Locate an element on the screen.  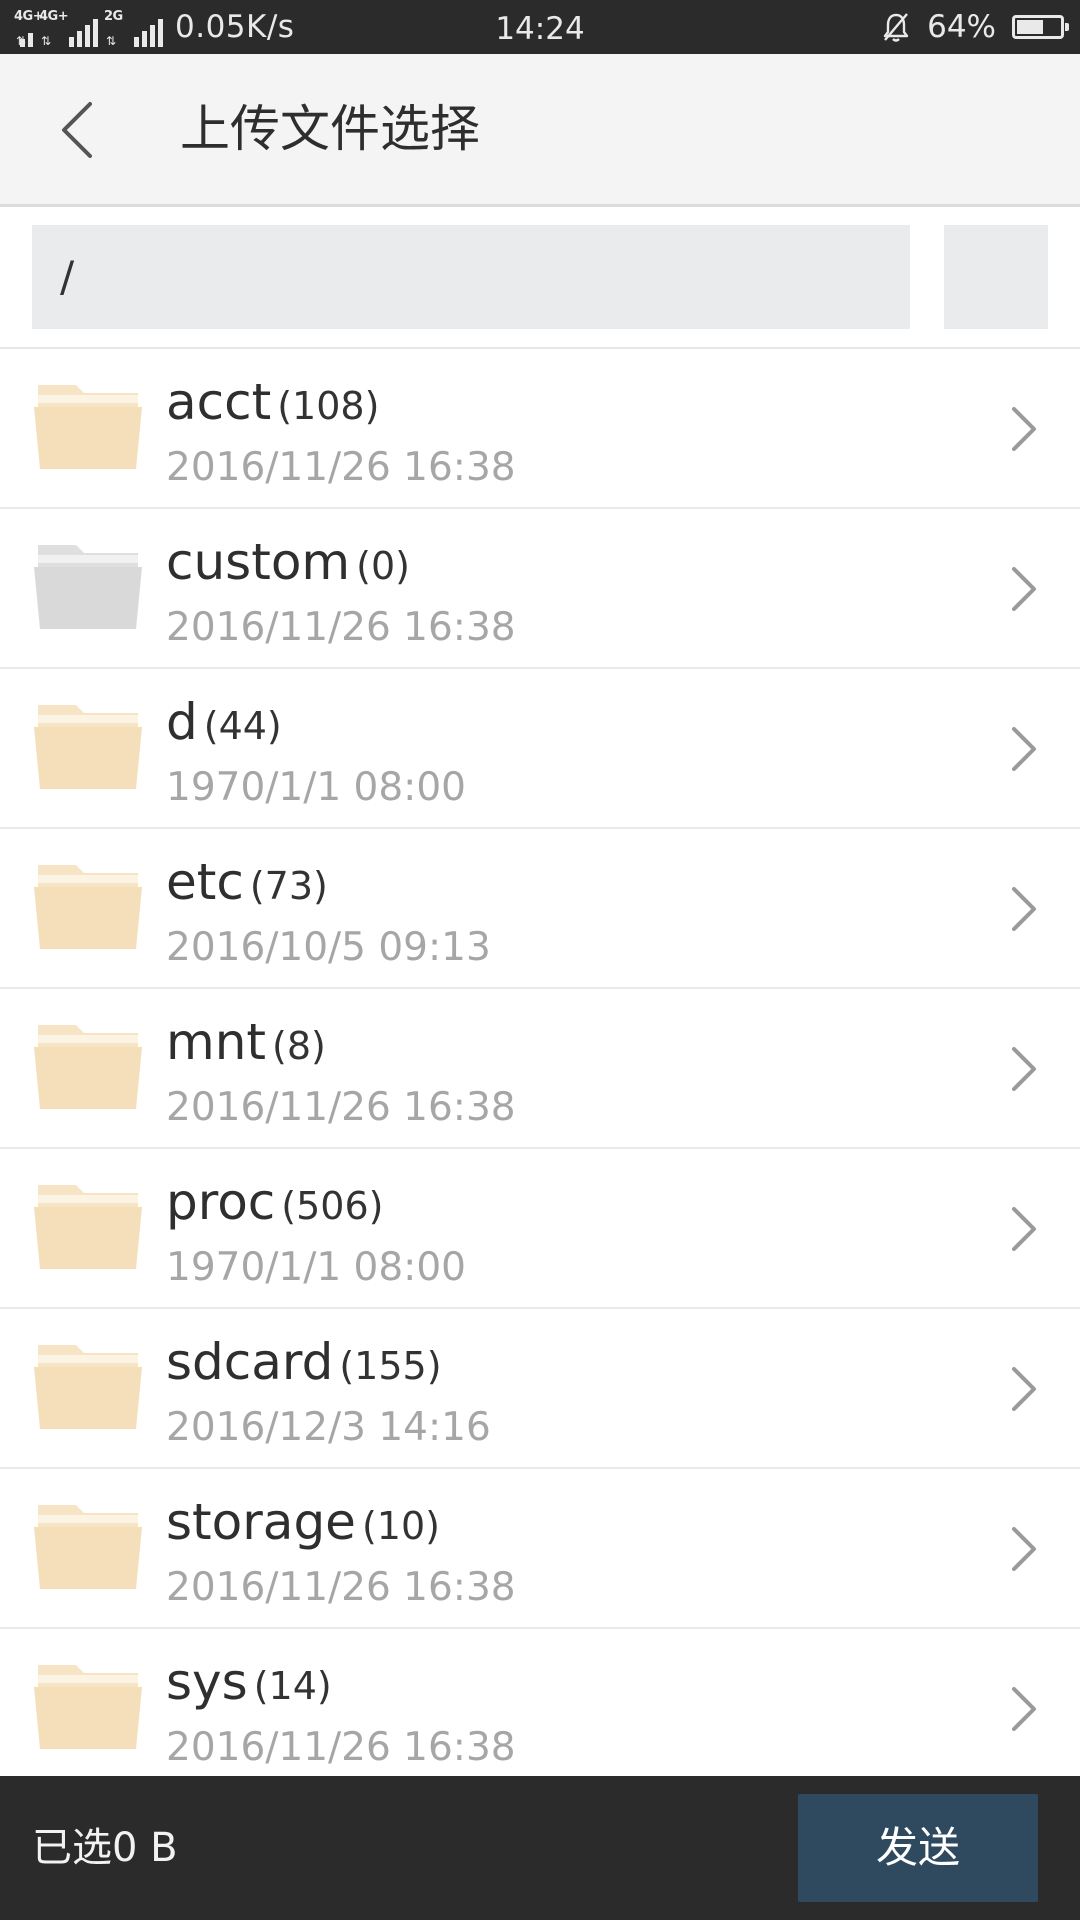
folder-name: d is located at coordinates (182, 722).